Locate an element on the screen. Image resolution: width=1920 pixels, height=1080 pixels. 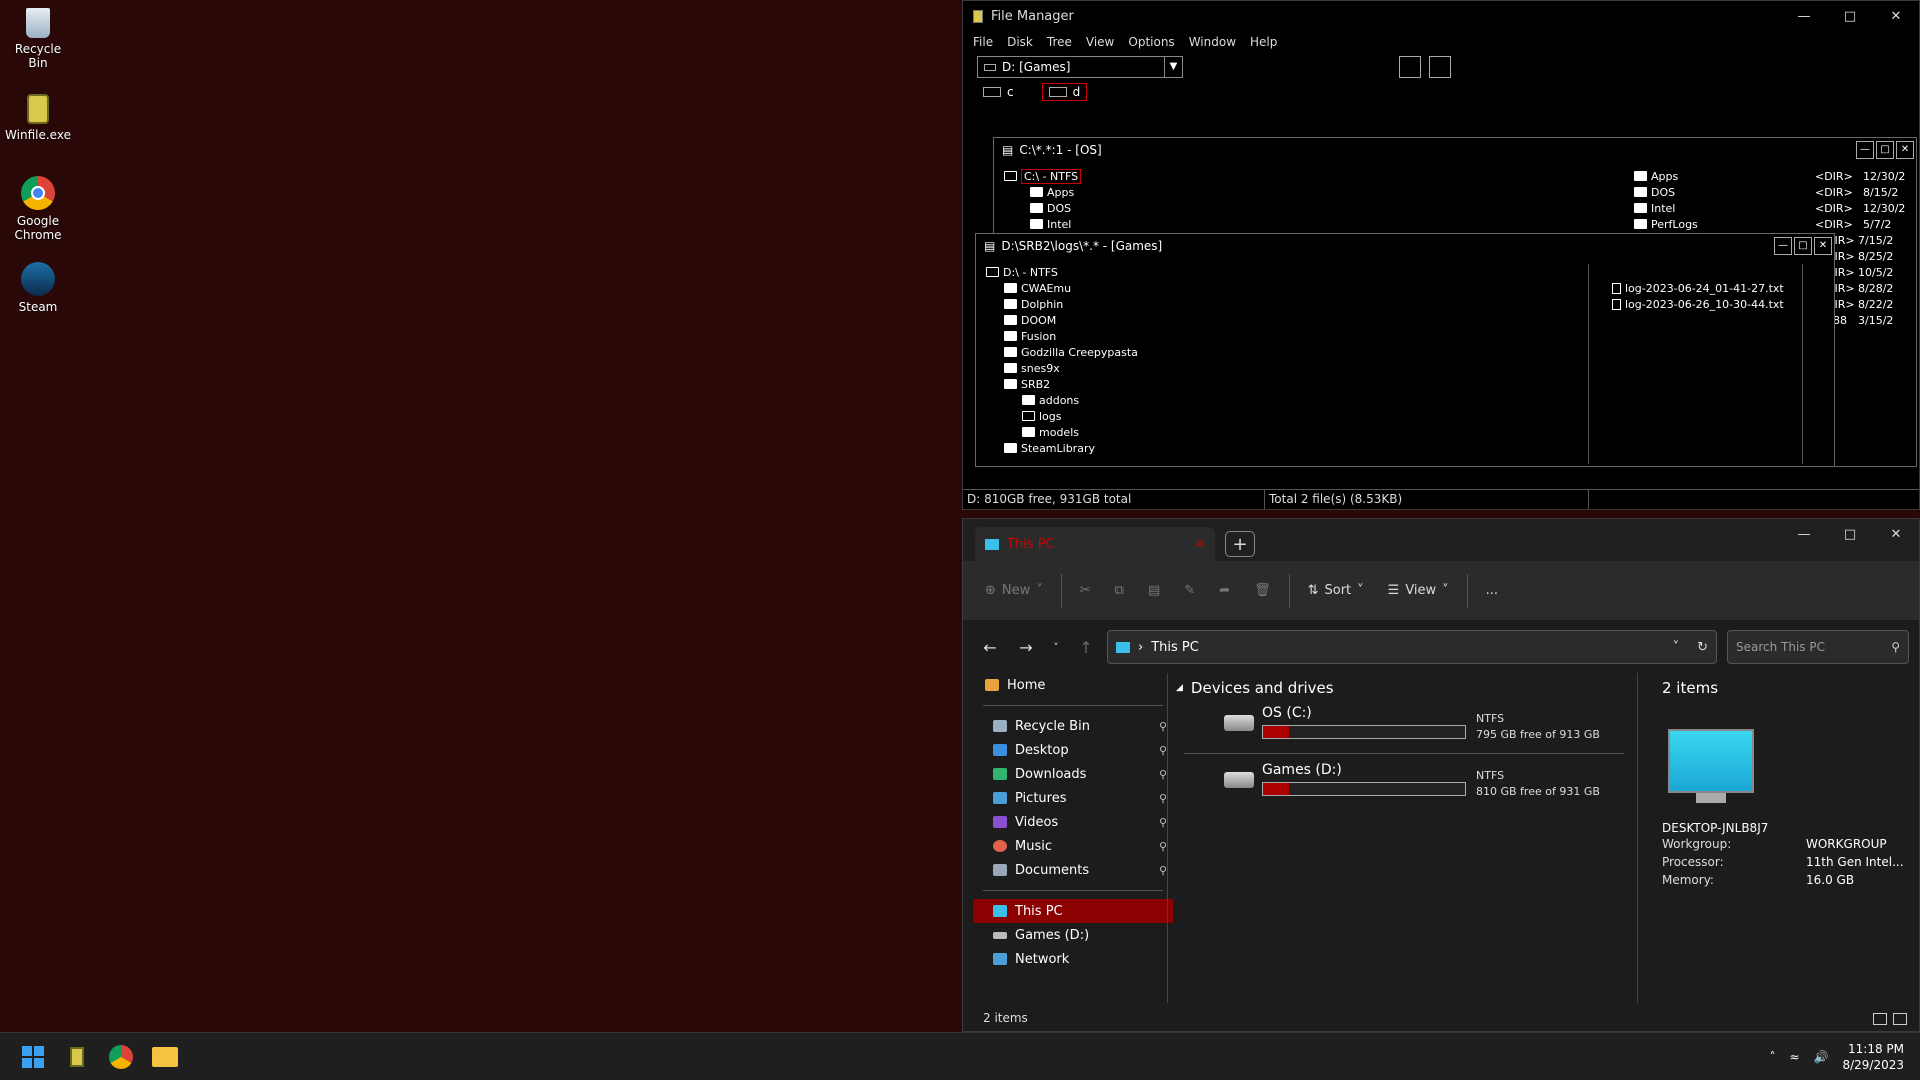
desktop-icon-winfile: Winfile.exe is located at coordinates (38, 118).